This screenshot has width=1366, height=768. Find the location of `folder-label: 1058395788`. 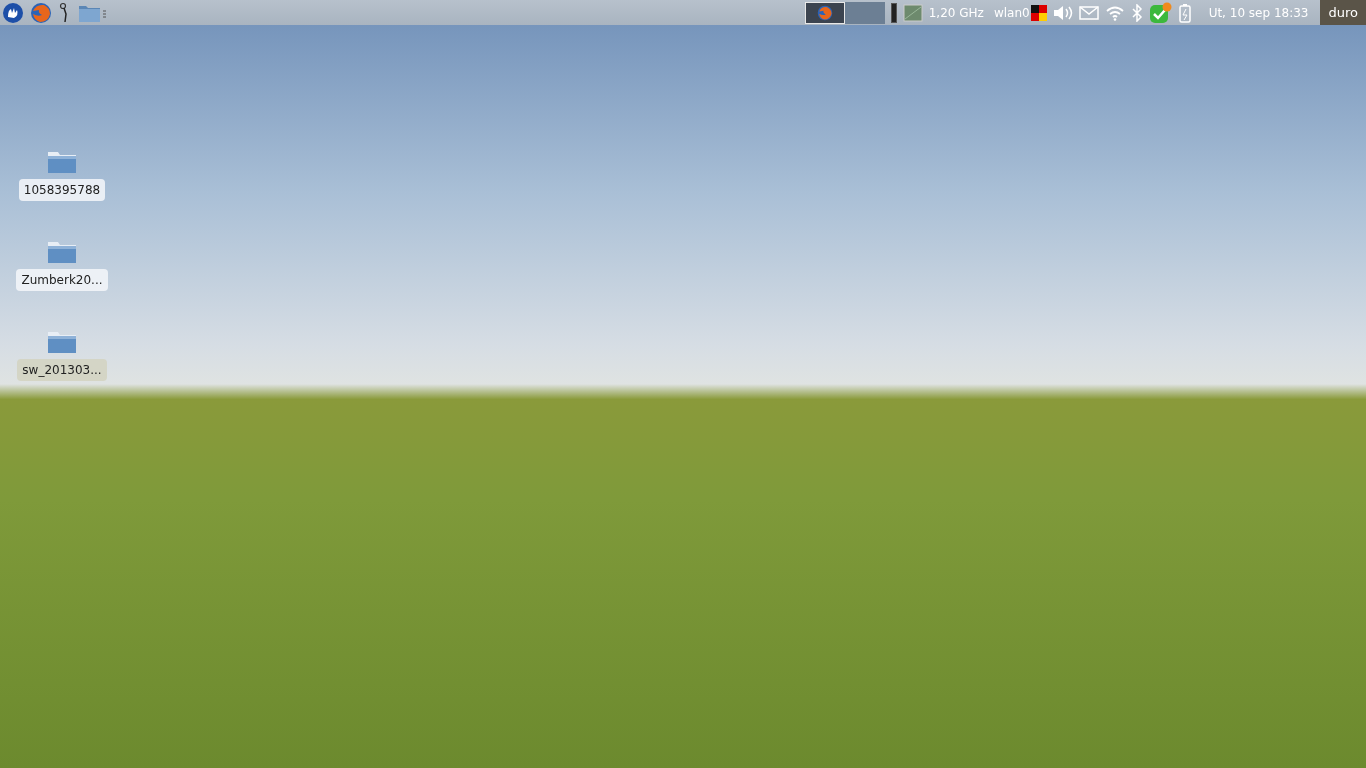

folder-label: 1058395788 is located at coordinates (62, 190).